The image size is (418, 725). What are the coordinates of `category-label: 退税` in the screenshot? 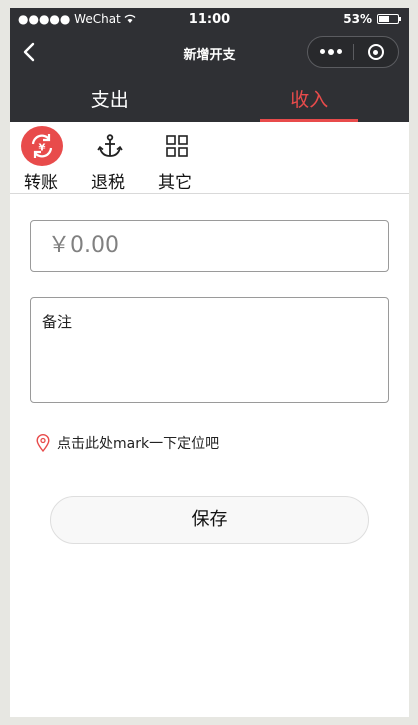 It's located at (108, 183).